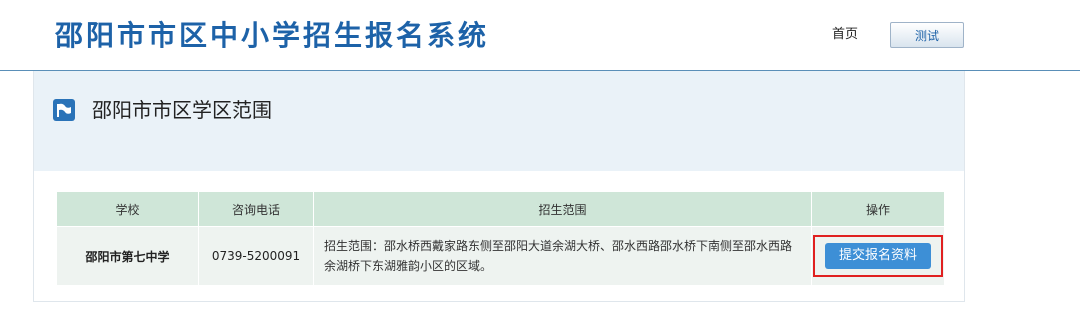 This screenshot has width=1080, height=321. I want to click on nav-home-link: 首页, so click(845, 35).